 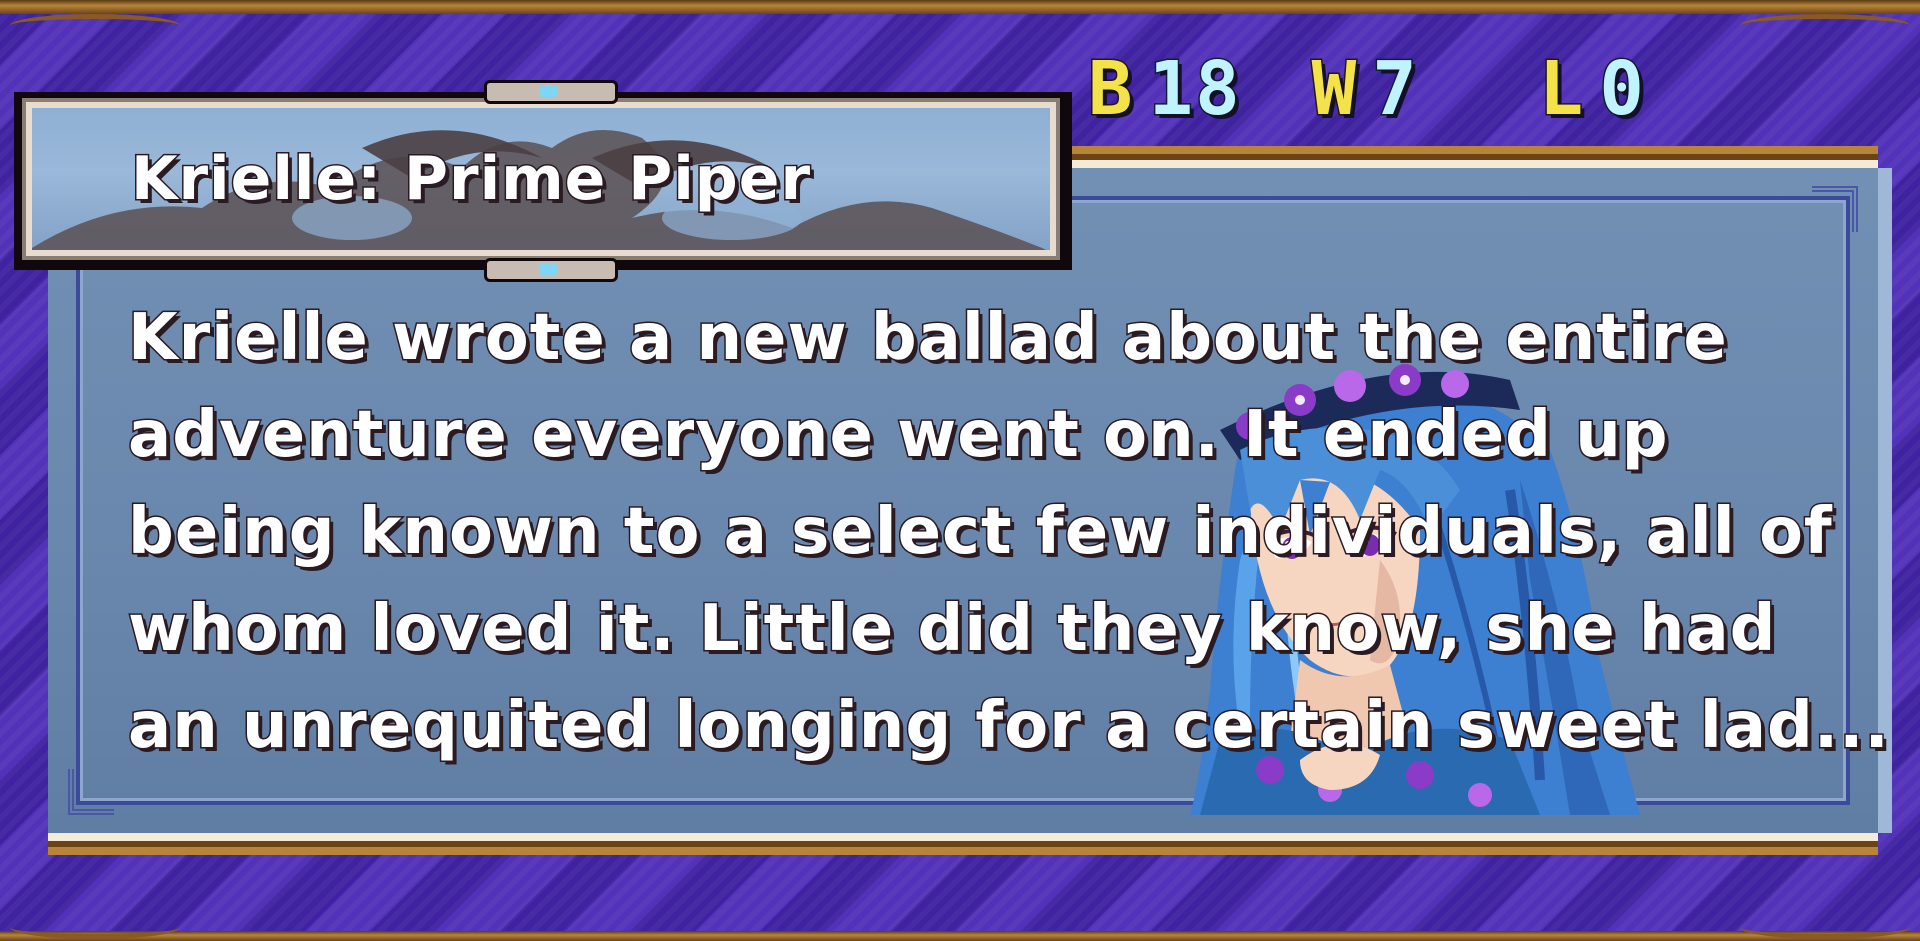 I want to click on top-gold-trim, so click(x=960, y=7).